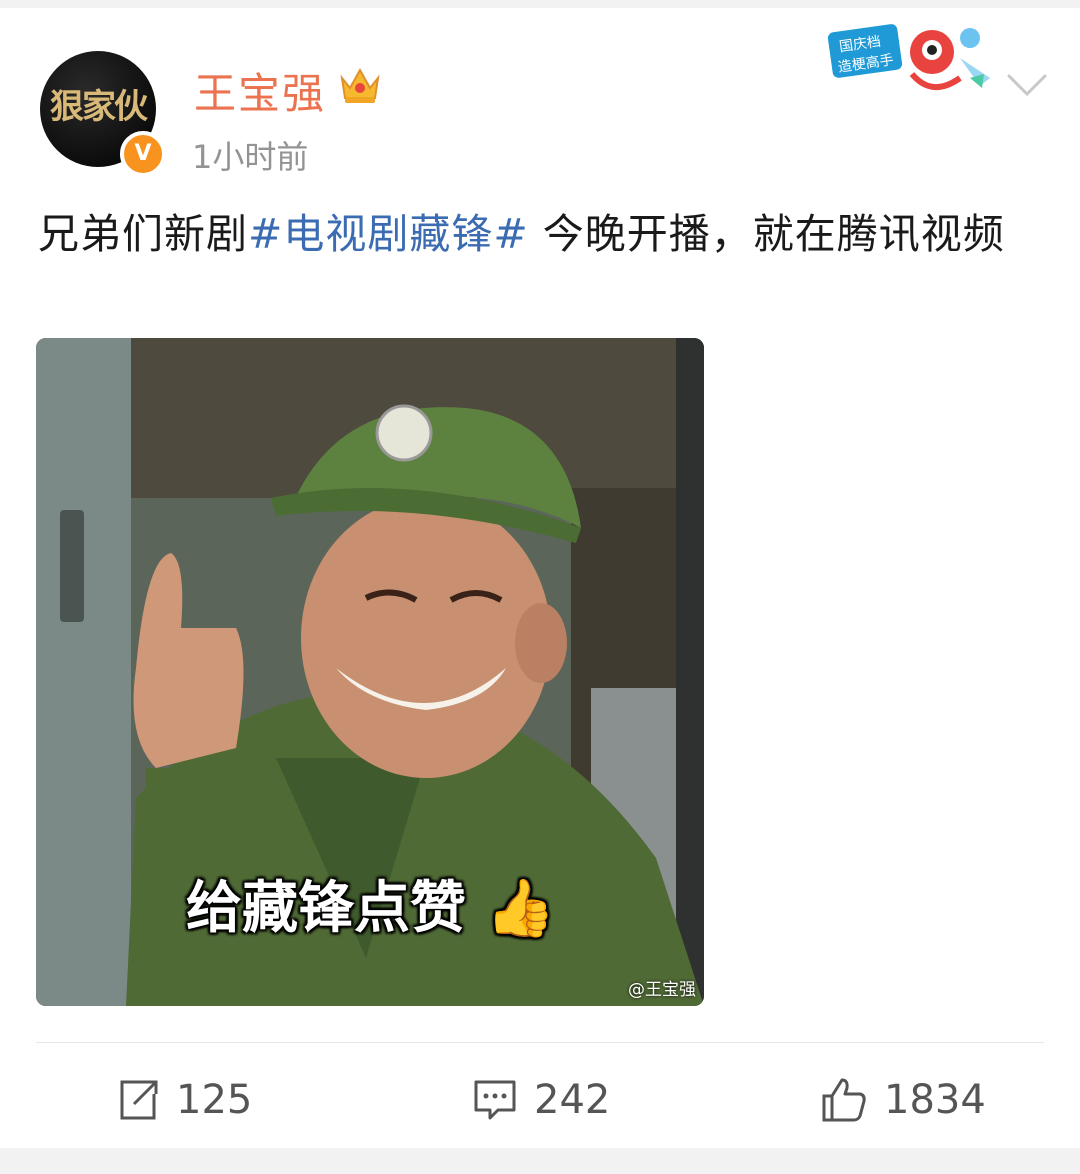  I want to click on crown-icon, so click(360, 85).